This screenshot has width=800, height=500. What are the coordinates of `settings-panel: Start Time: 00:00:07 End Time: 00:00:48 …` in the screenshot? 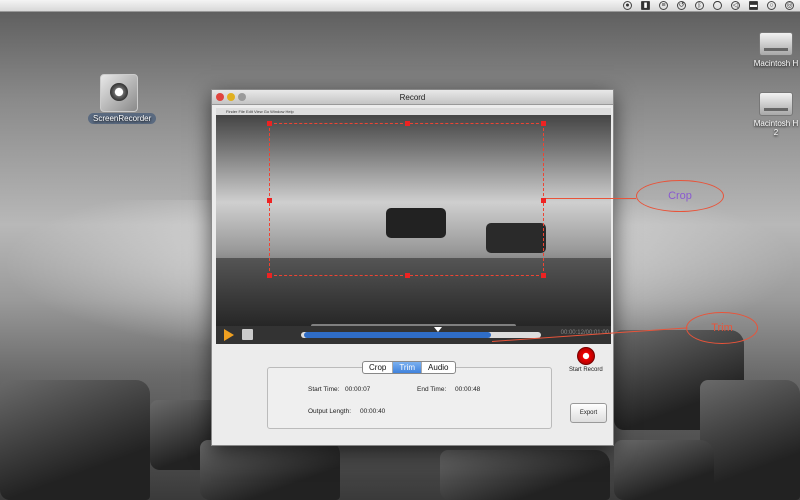 It's located at (409, 398).